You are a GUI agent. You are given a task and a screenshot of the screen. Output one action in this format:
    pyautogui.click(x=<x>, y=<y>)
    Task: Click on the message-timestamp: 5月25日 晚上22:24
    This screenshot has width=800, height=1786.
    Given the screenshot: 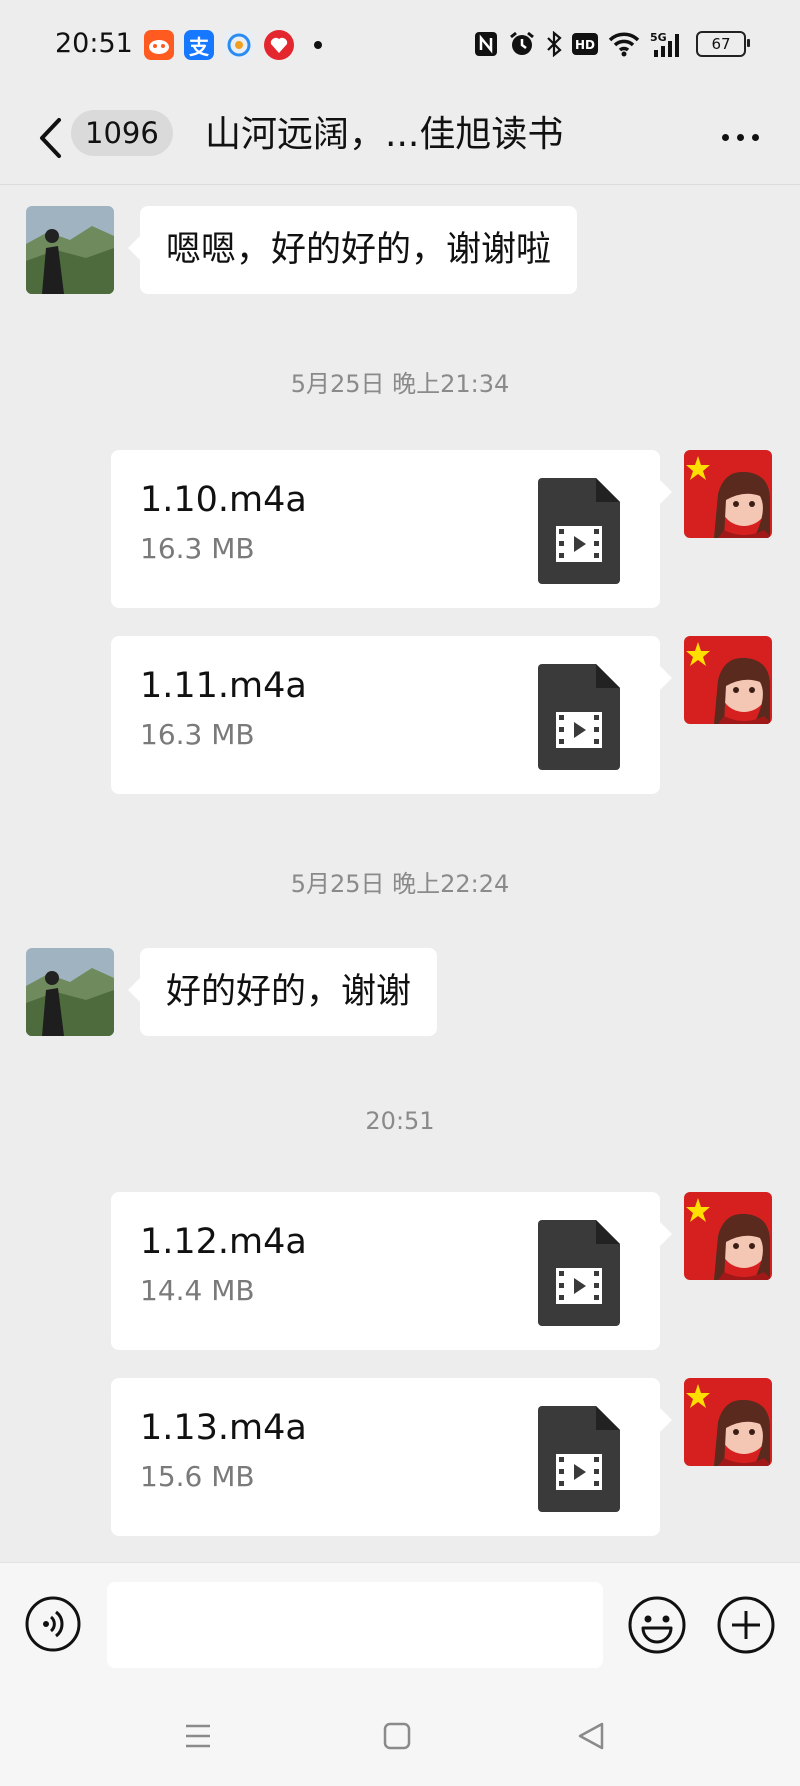 What is the action you would take?
    pyautogui.click(x=400, y=884)
    